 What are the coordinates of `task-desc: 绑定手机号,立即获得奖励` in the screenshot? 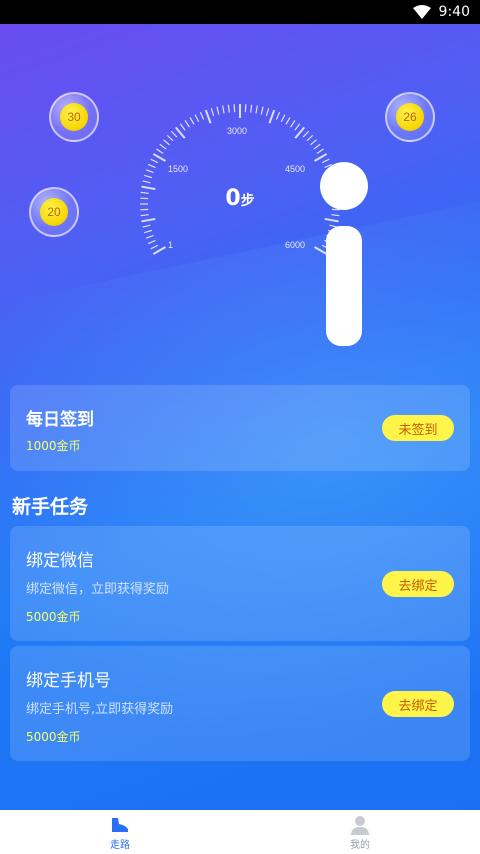 It's located at (100, 709).